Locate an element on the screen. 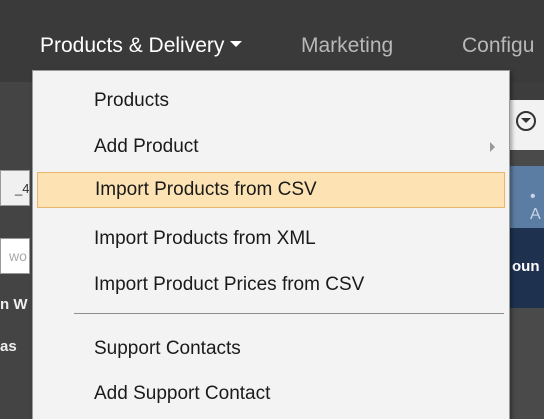  nav-marketing: Marketing is located at coordinates (347, 46).